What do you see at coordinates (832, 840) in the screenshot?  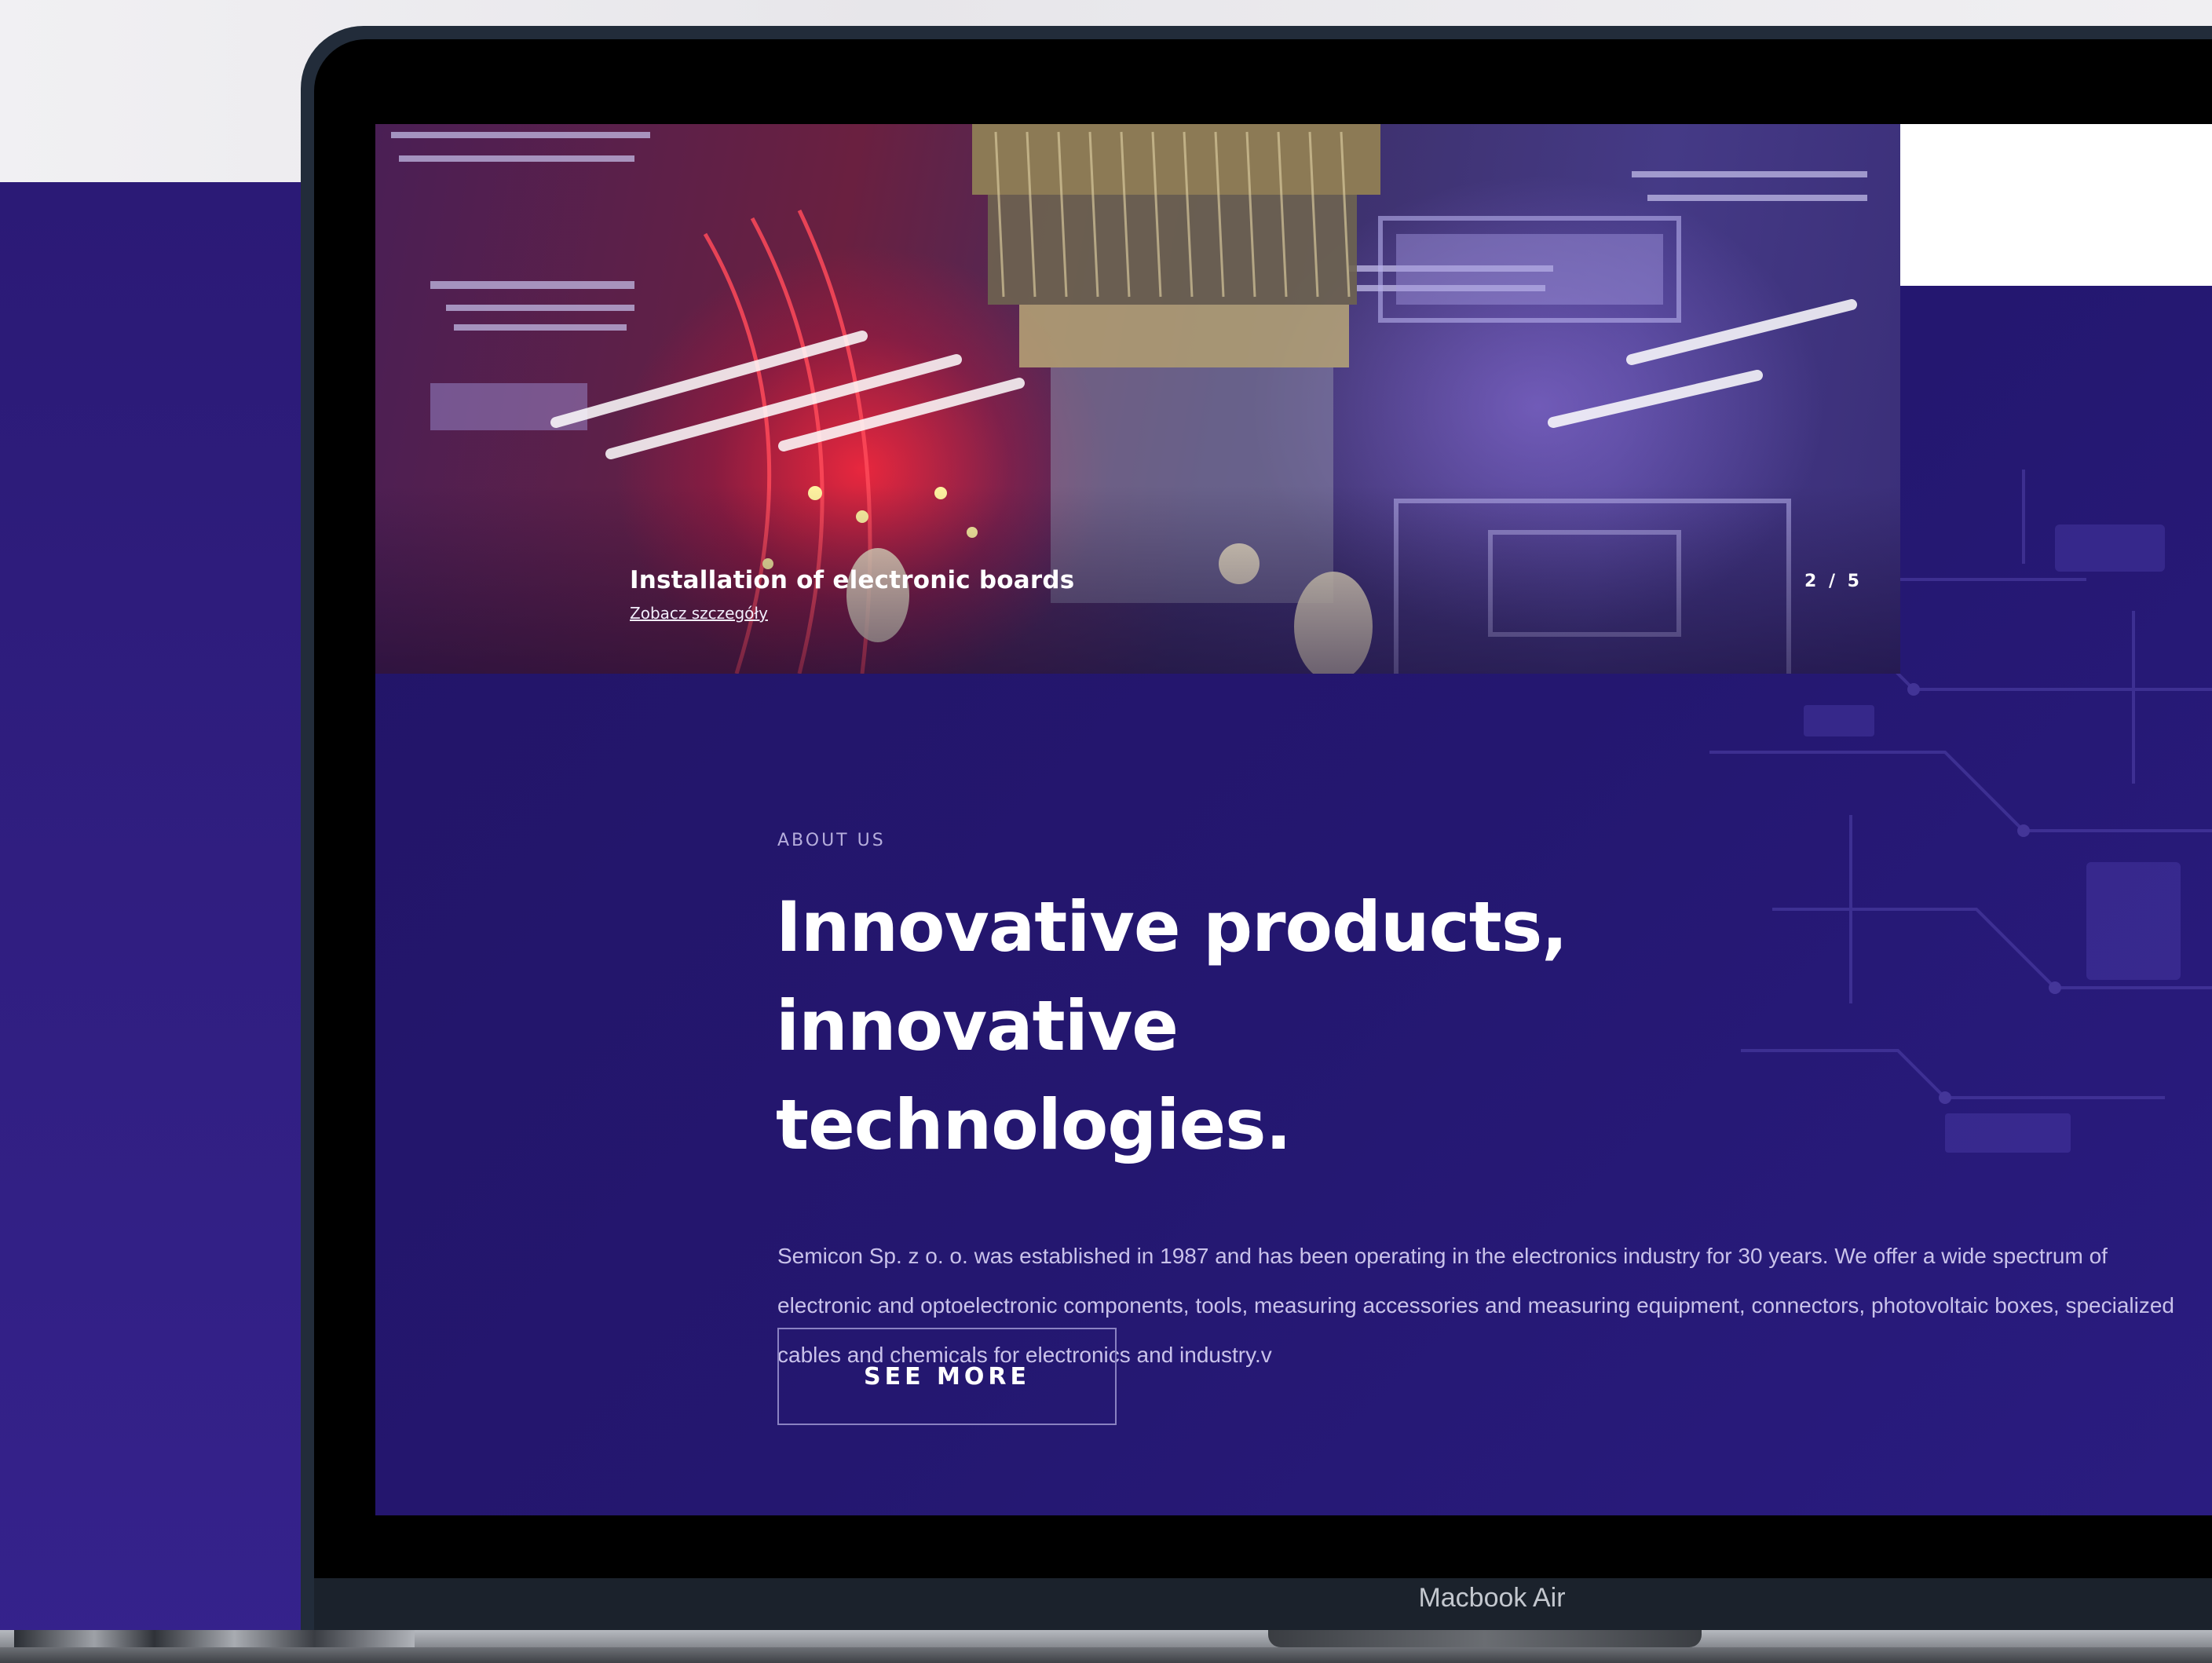 I see `section-eyebrow: ABOUT US` at bounding box center [832, 840].